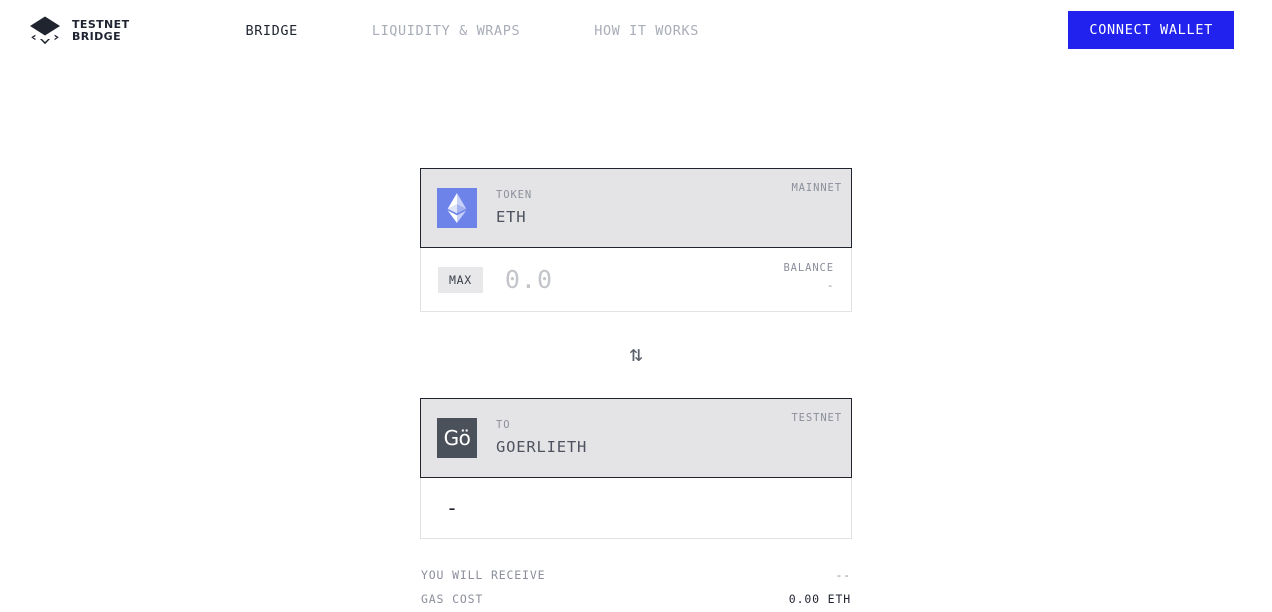 This screenshot has width=1272, height=612. What do you see at coordinates (636, 438) in the screenshot?
I see `to-network-selector: Gö TO GOERLIETH TESTNET` at bounding box center [636, 438].